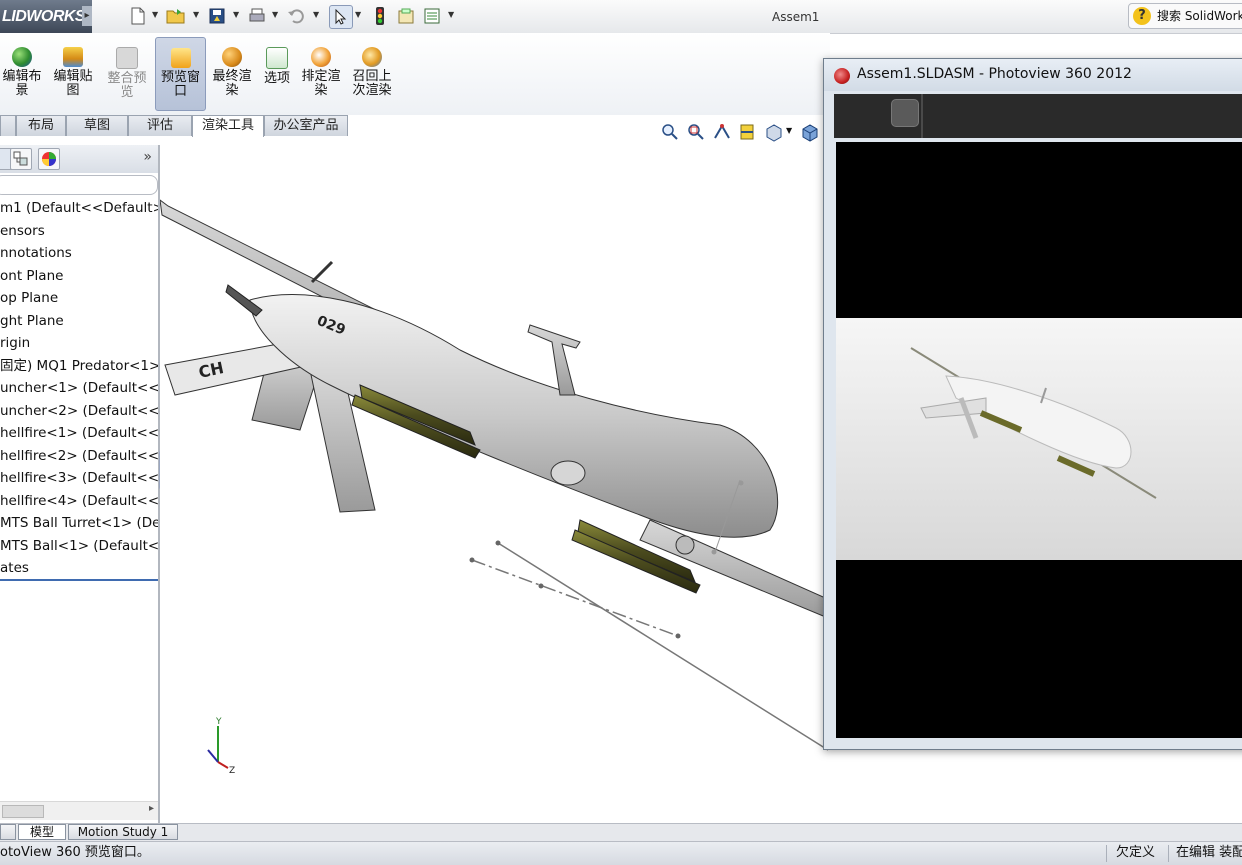 Image resolution: width=1242 pixels, height=865 pixels. I want to click on search-placeholder: 搜索 SolidWorks, so click(1199, 16).